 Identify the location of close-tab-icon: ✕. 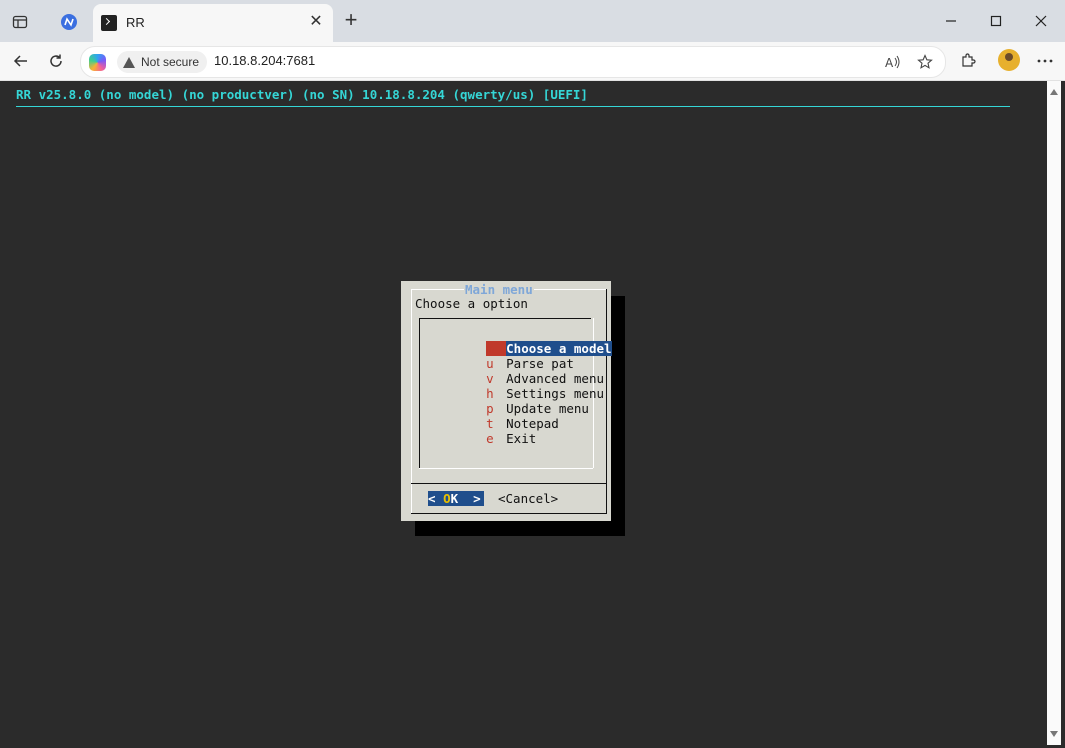
(316, 22).